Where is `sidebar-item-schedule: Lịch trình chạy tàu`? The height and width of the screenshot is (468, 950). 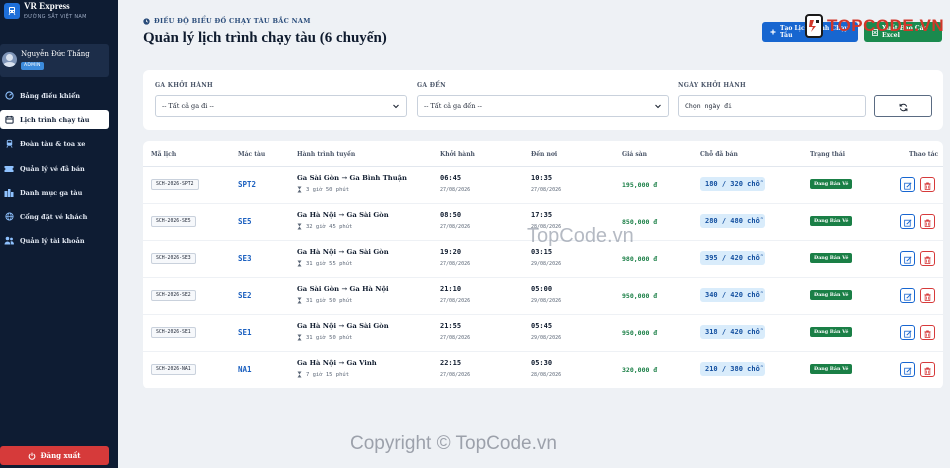
sidebar-item-schedule: Lịch trình chạy tàu is located at coordinates (54, 119).